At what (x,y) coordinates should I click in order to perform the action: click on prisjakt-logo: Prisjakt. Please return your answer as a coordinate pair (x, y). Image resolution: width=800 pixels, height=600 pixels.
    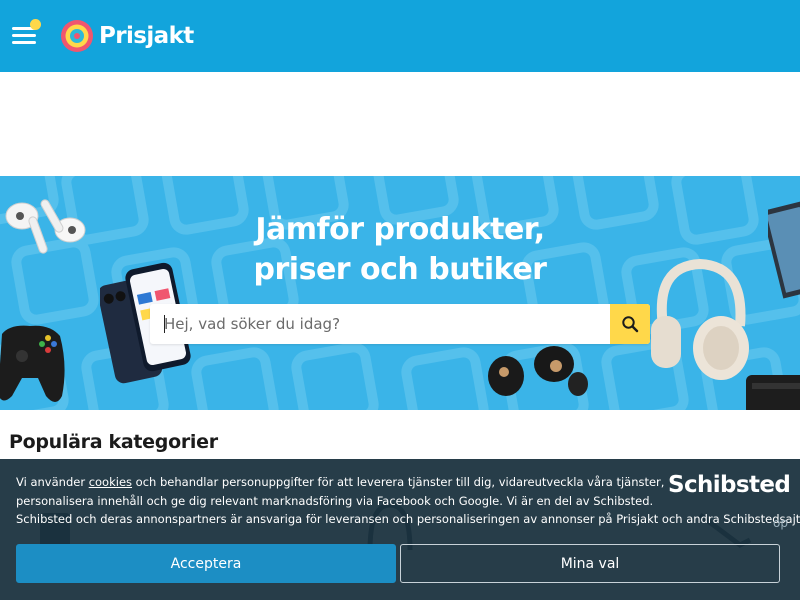
    Looking at the image, I should click on (127, 36).